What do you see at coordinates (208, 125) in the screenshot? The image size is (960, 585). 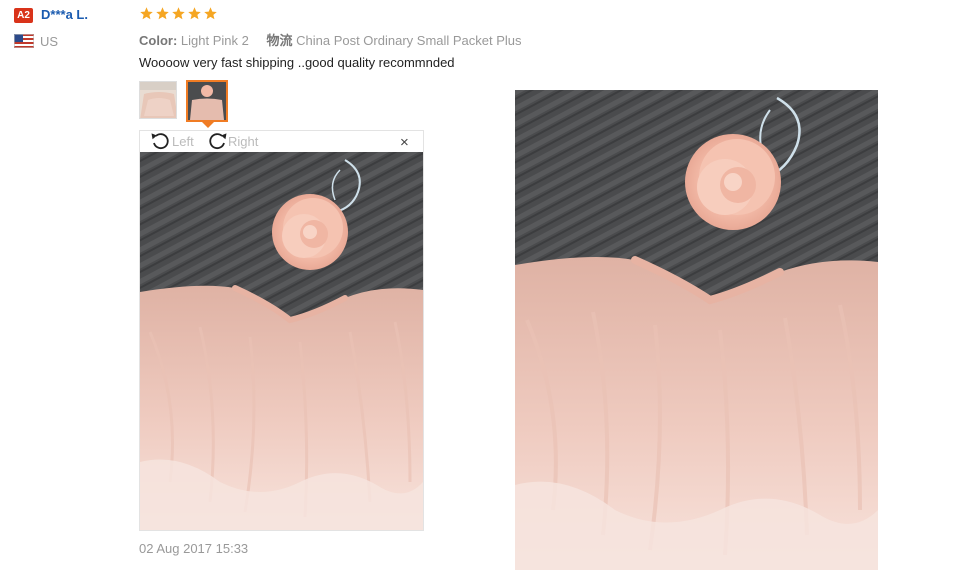 I see `active-thumbnail-pointer` at bounding box center [208, 125].